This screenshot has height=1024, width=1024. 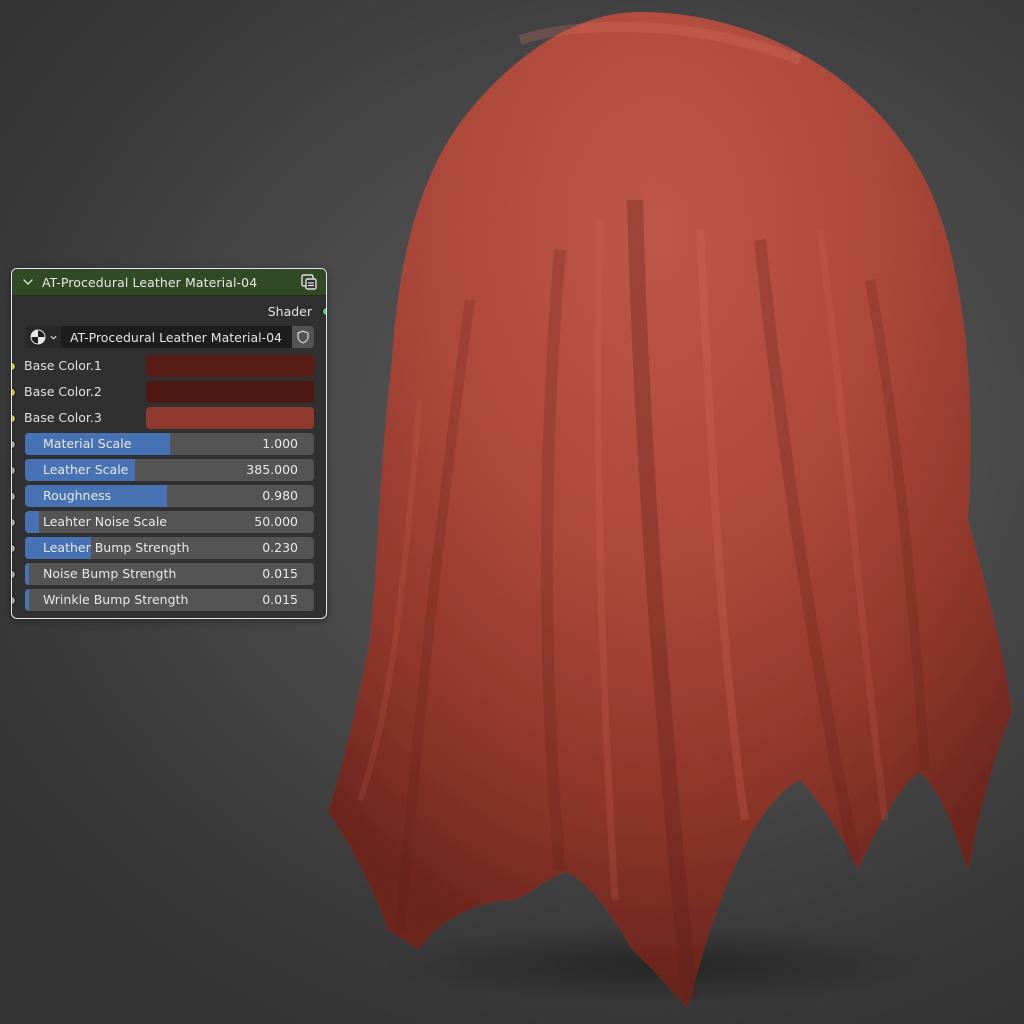 What do you see at coordinates (280, 443) in the screenshot?
I see `slider-value: 1.000` at bounding box center [280, 443].